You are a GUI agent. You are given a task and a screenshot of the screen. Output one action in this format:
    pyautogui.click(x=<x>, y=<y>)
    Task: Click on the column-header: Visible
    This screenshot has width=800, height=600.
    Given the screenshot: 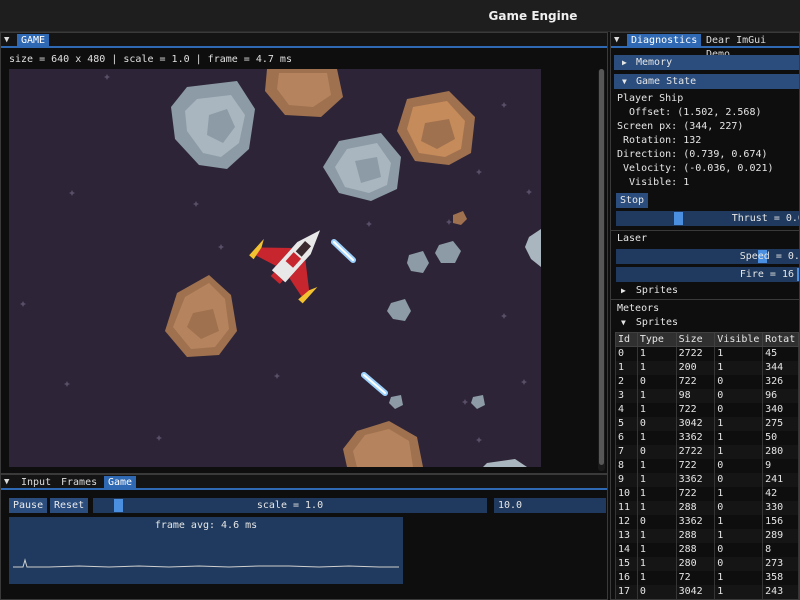 What is the action you would take?
    pyautogui.click(x=739, y=339)
    